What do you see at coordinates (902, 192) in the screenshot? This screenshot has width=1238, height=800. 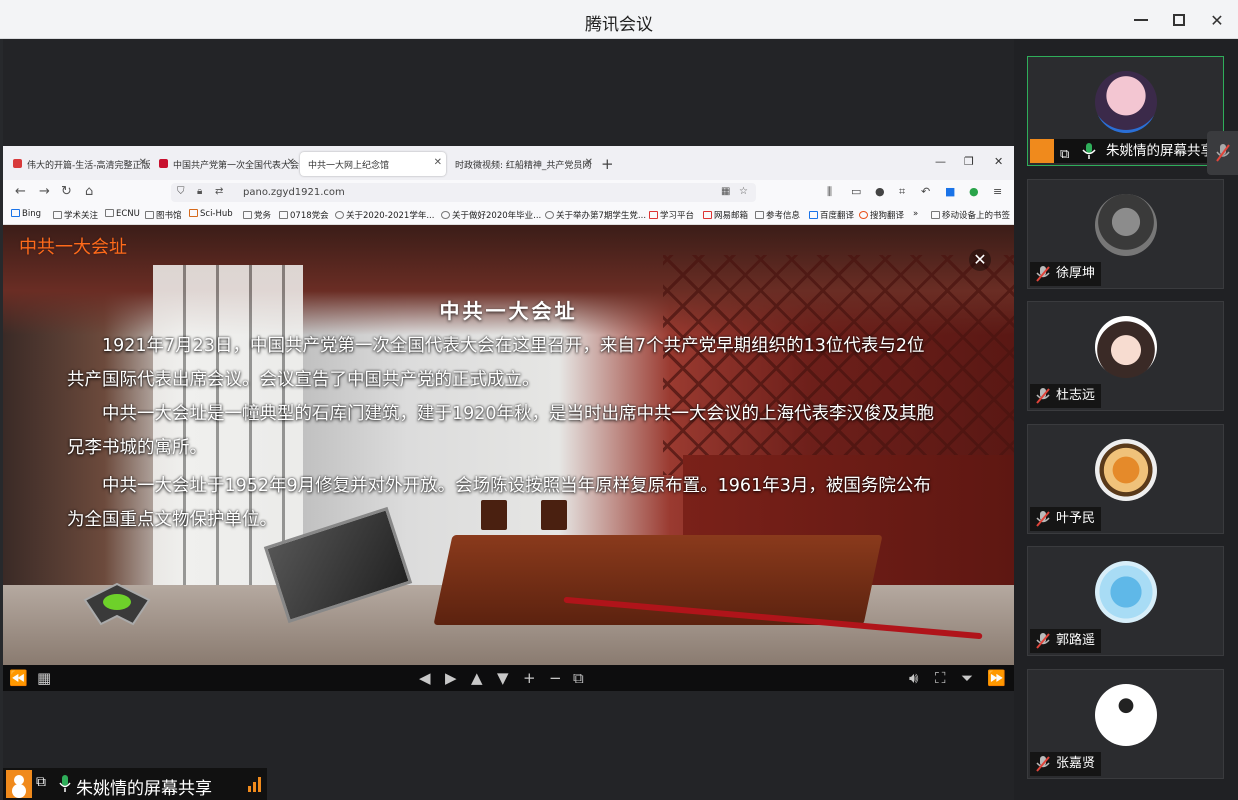 I see `screenshot-icon: ⌗` at bounding box center [902, 192].